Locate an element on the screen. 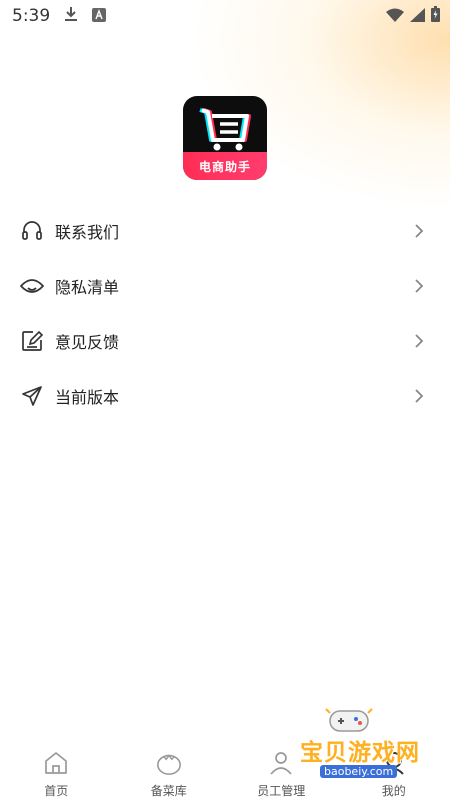  nav-label: 我的 is located at coordinates (393, 791).